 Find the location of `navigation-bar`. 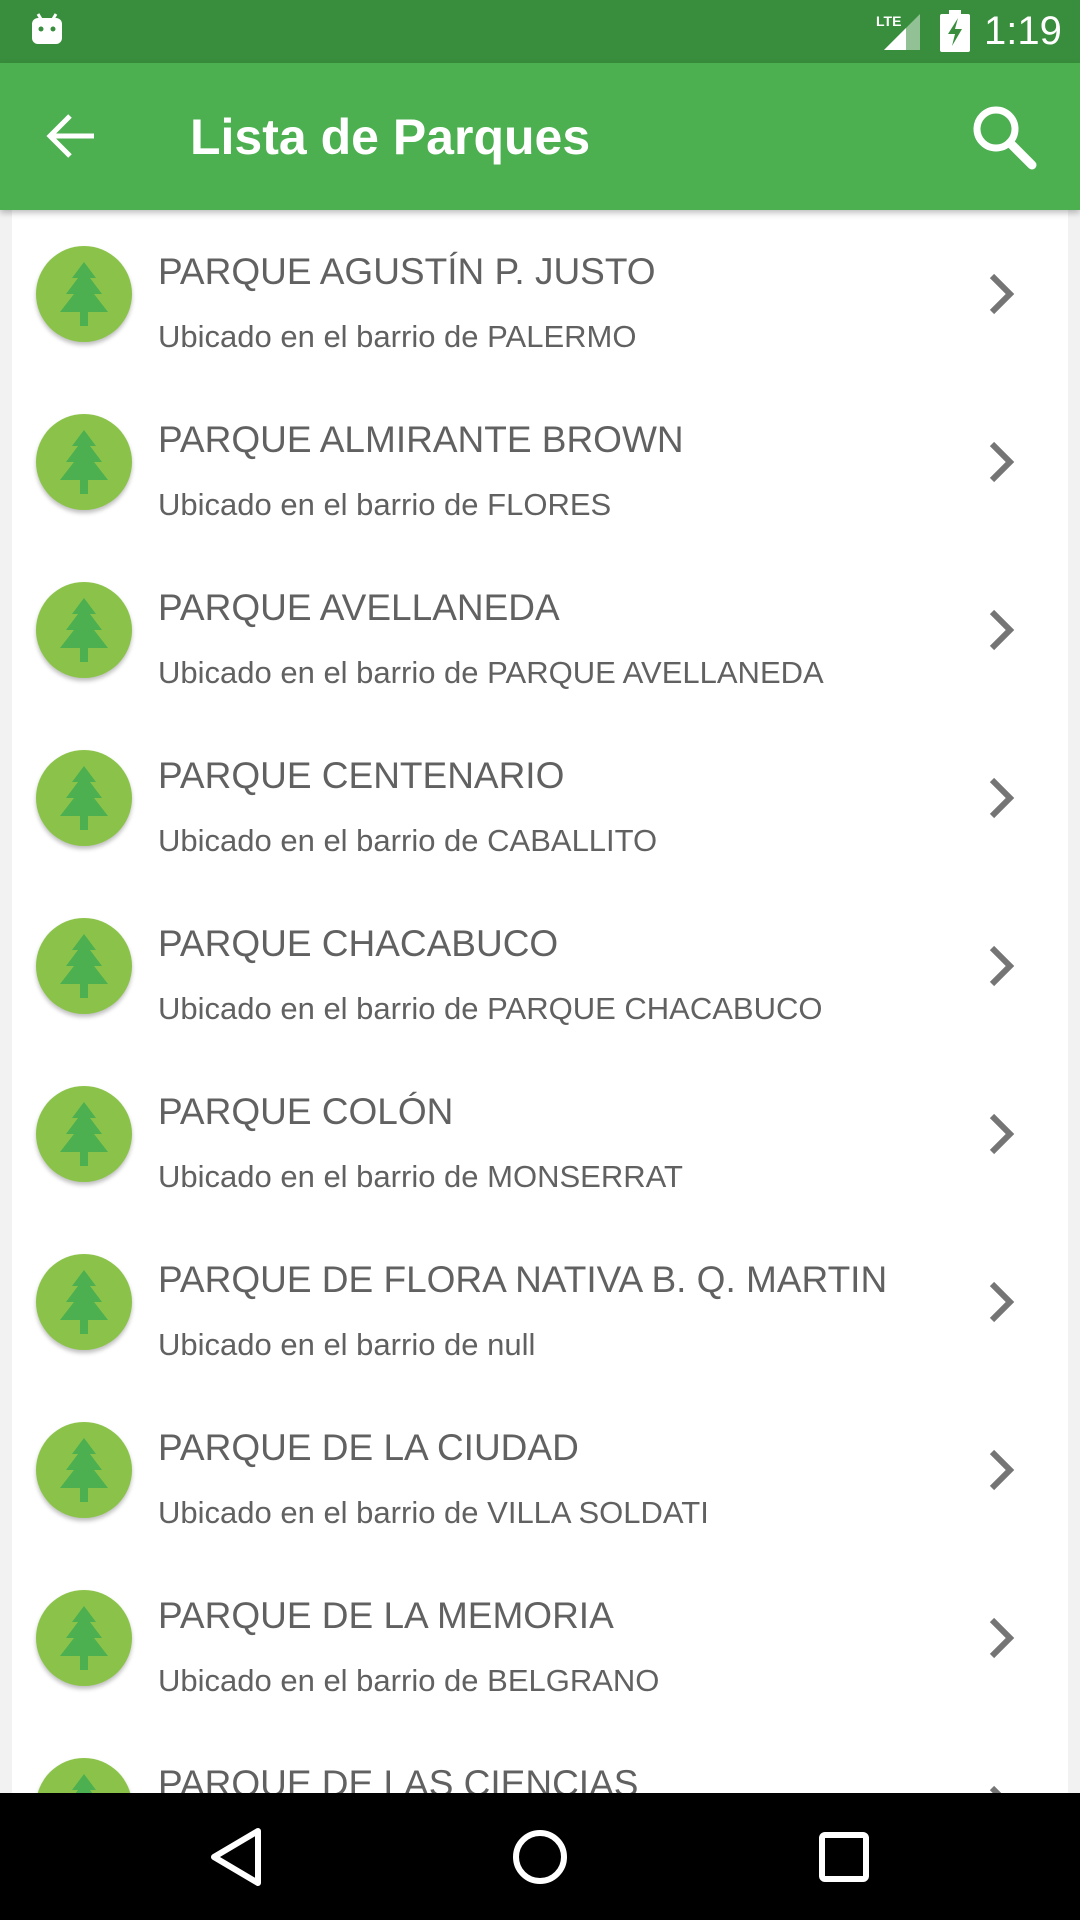

navigation-bar is located at coordinates (540, 1856).